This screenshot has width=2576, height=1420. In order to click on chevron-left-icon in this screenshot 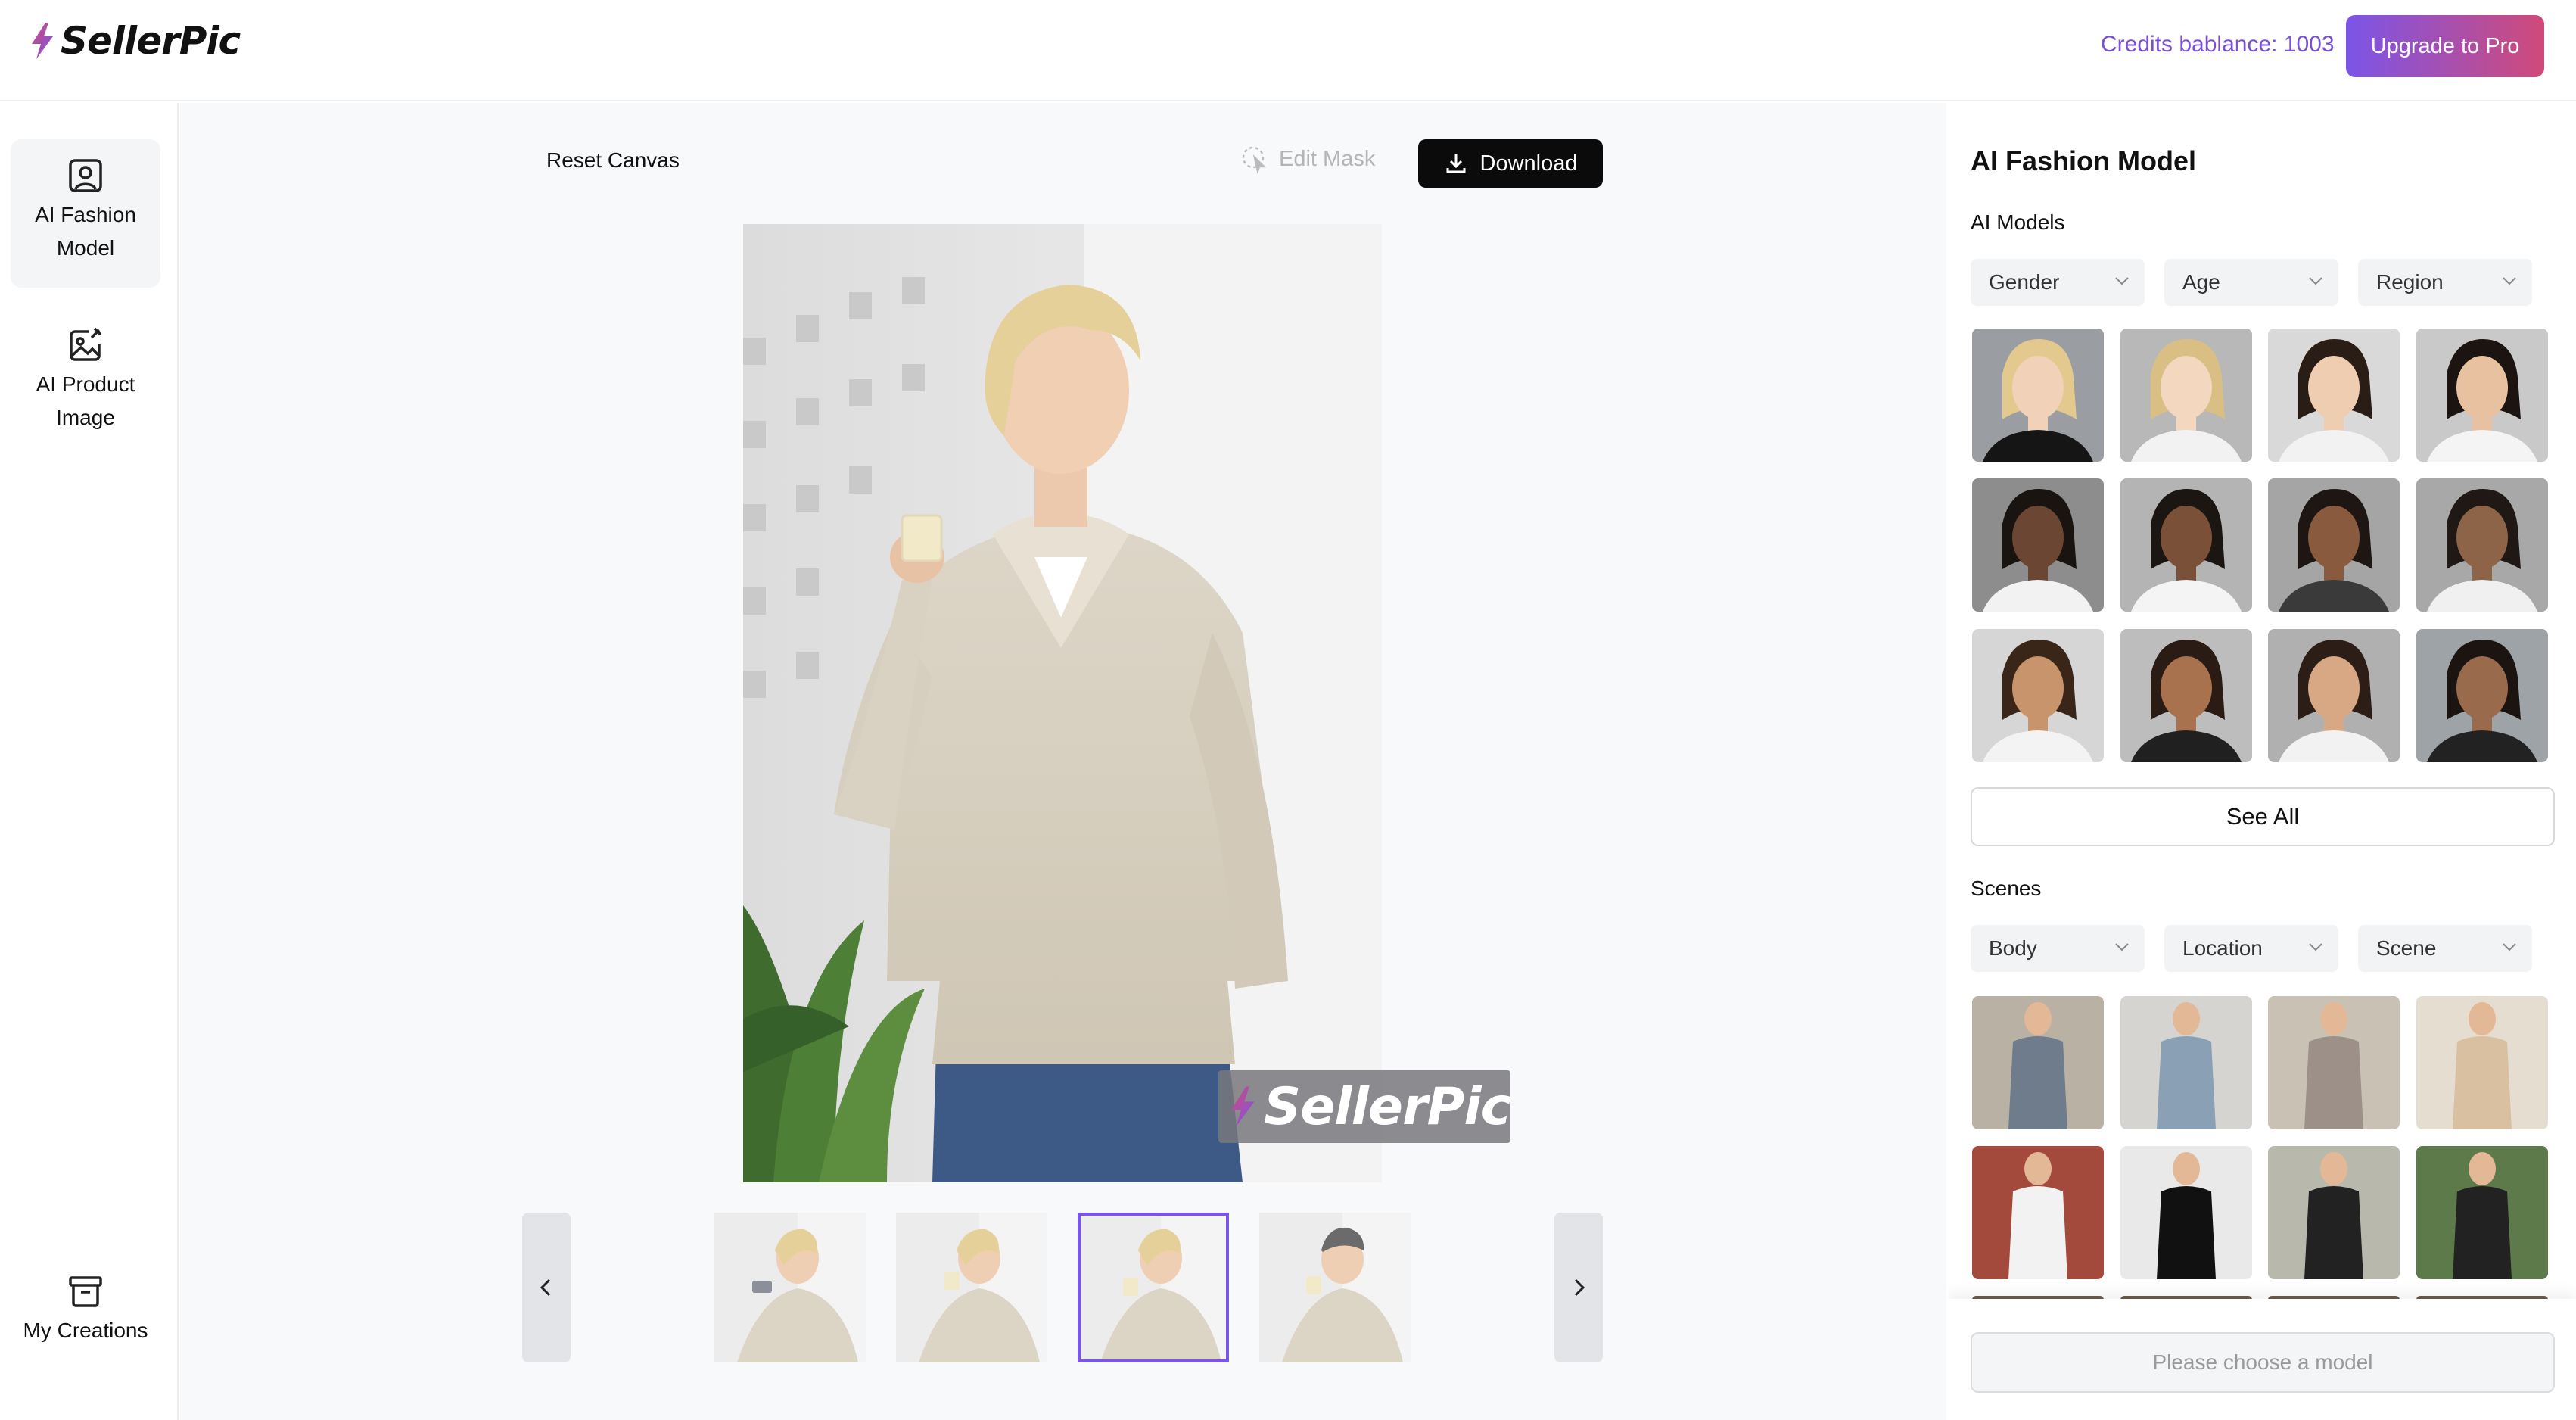, I will do `click(545, 1287)`.